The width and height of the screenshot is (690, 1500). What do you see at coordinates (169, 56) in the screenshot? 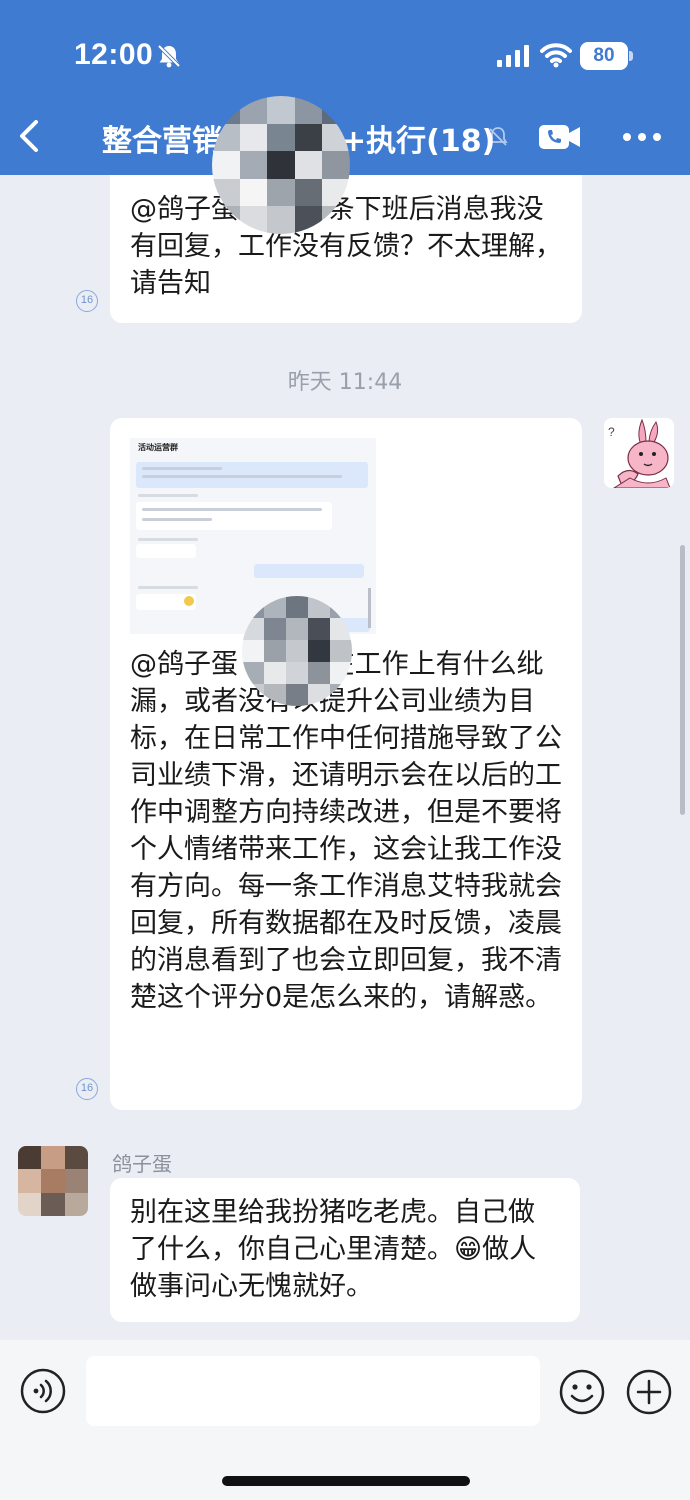
I see `mute-bell-icon` at bounding box center [169, 56].